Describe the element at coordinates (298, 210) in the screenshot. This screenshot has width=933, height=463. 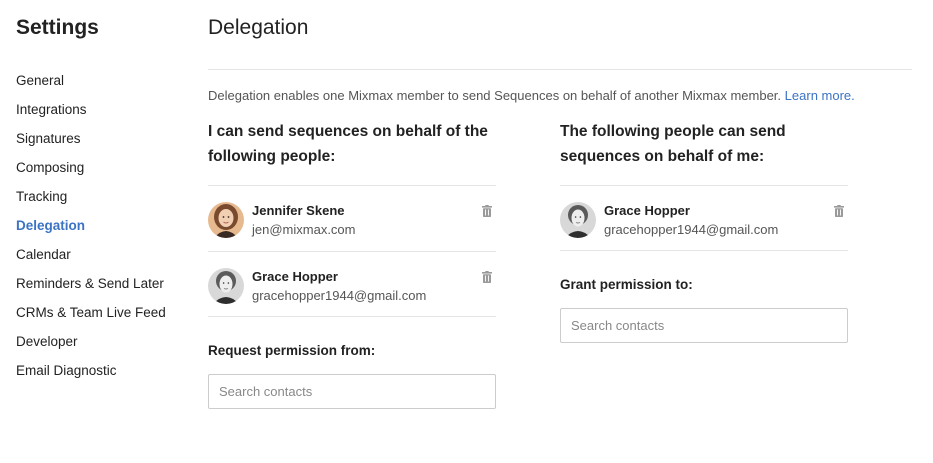
I see `person-name: Jennifer Skene` at that location.